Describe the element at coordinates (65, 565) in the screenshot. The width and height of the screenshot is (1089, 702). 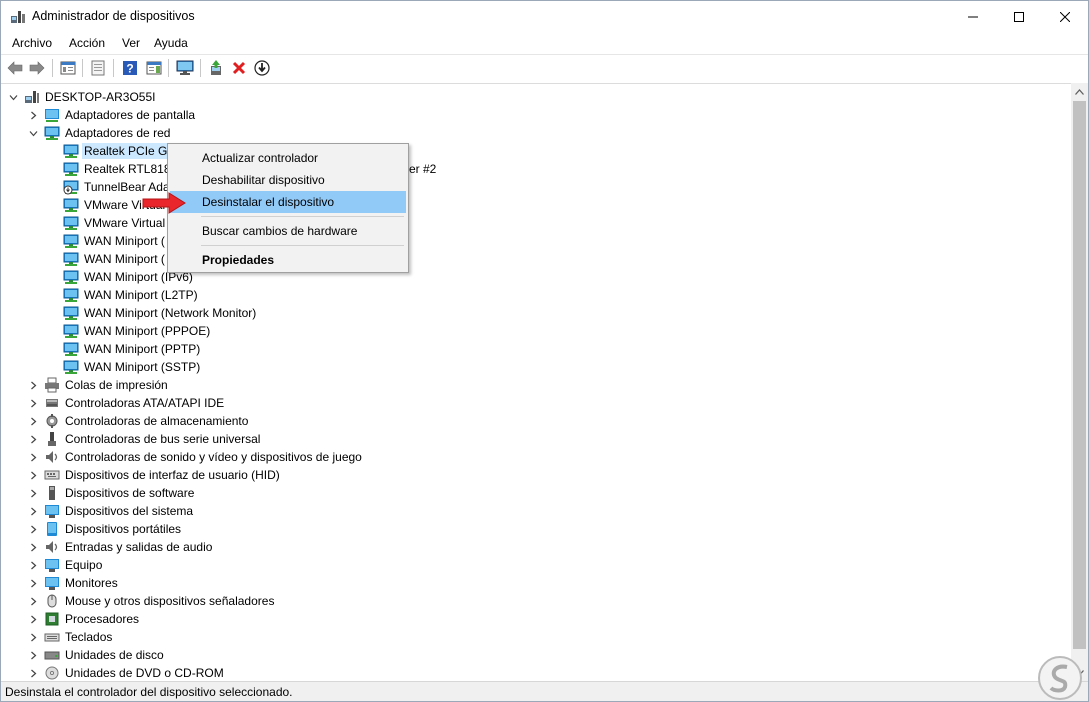
I see `tree-category: Equipo` at that location.